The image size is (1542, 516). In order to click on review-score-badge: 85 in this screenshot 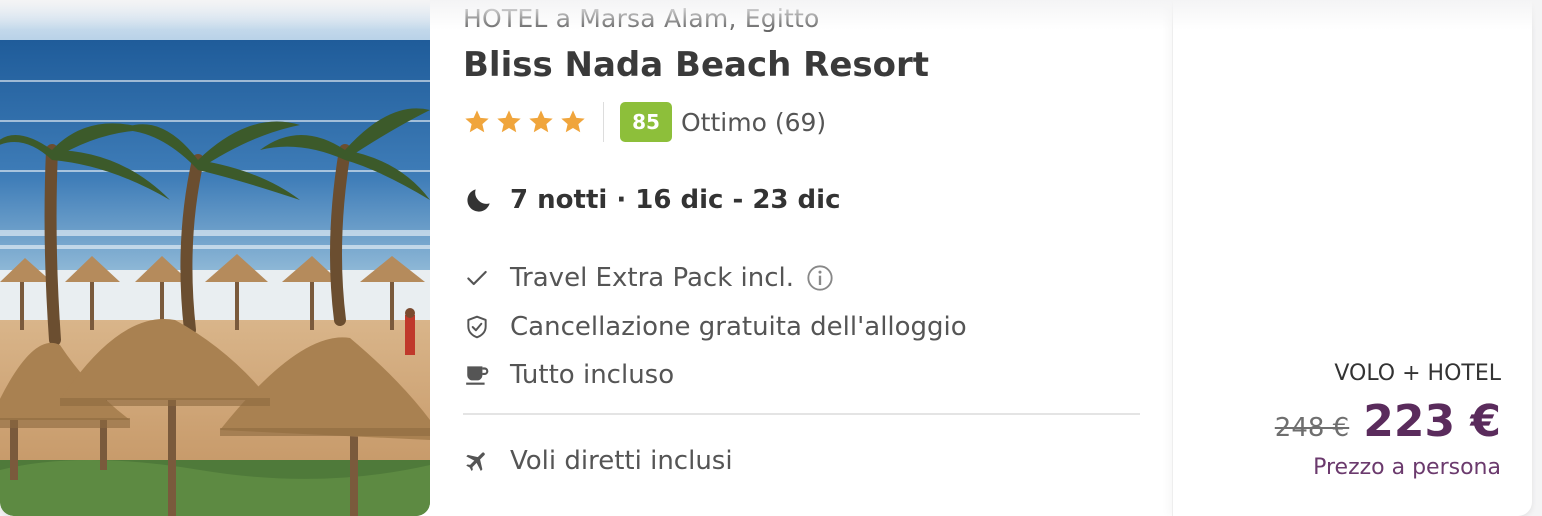, I will do `click(646, 122)`.